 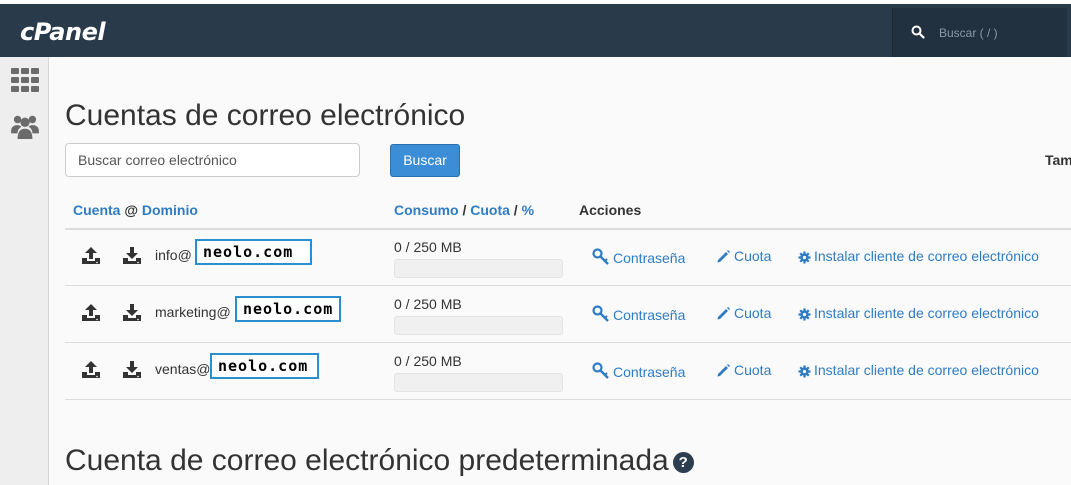 I want to click on global-search: Buscar ( / ), so click(x=979, y=32).